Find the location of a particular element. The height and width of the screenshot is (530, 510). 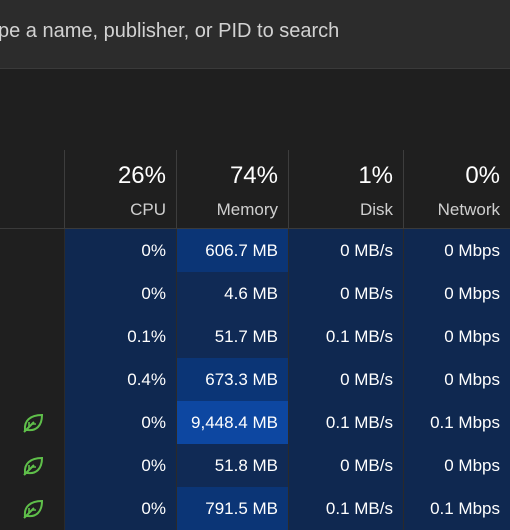

memory-cell: 606.7 MB is located at coordinates (232, 250).